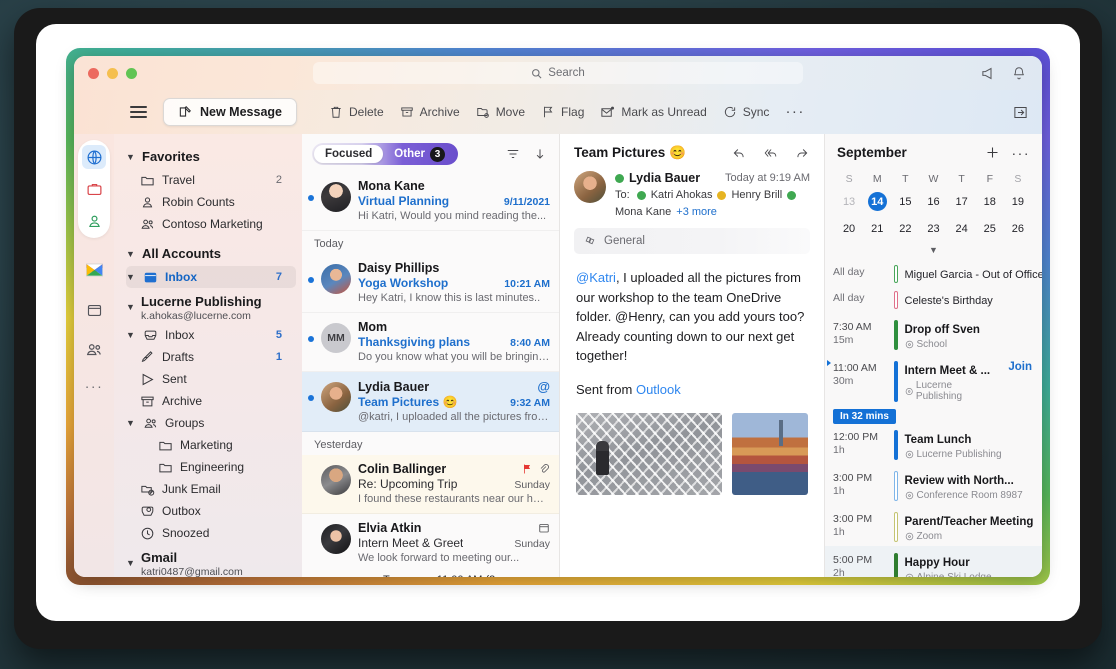  What do you see at coordinates (230, 112) in the screenshot?
I see `new-message-button: New Message` at bounding box center [230, 112].